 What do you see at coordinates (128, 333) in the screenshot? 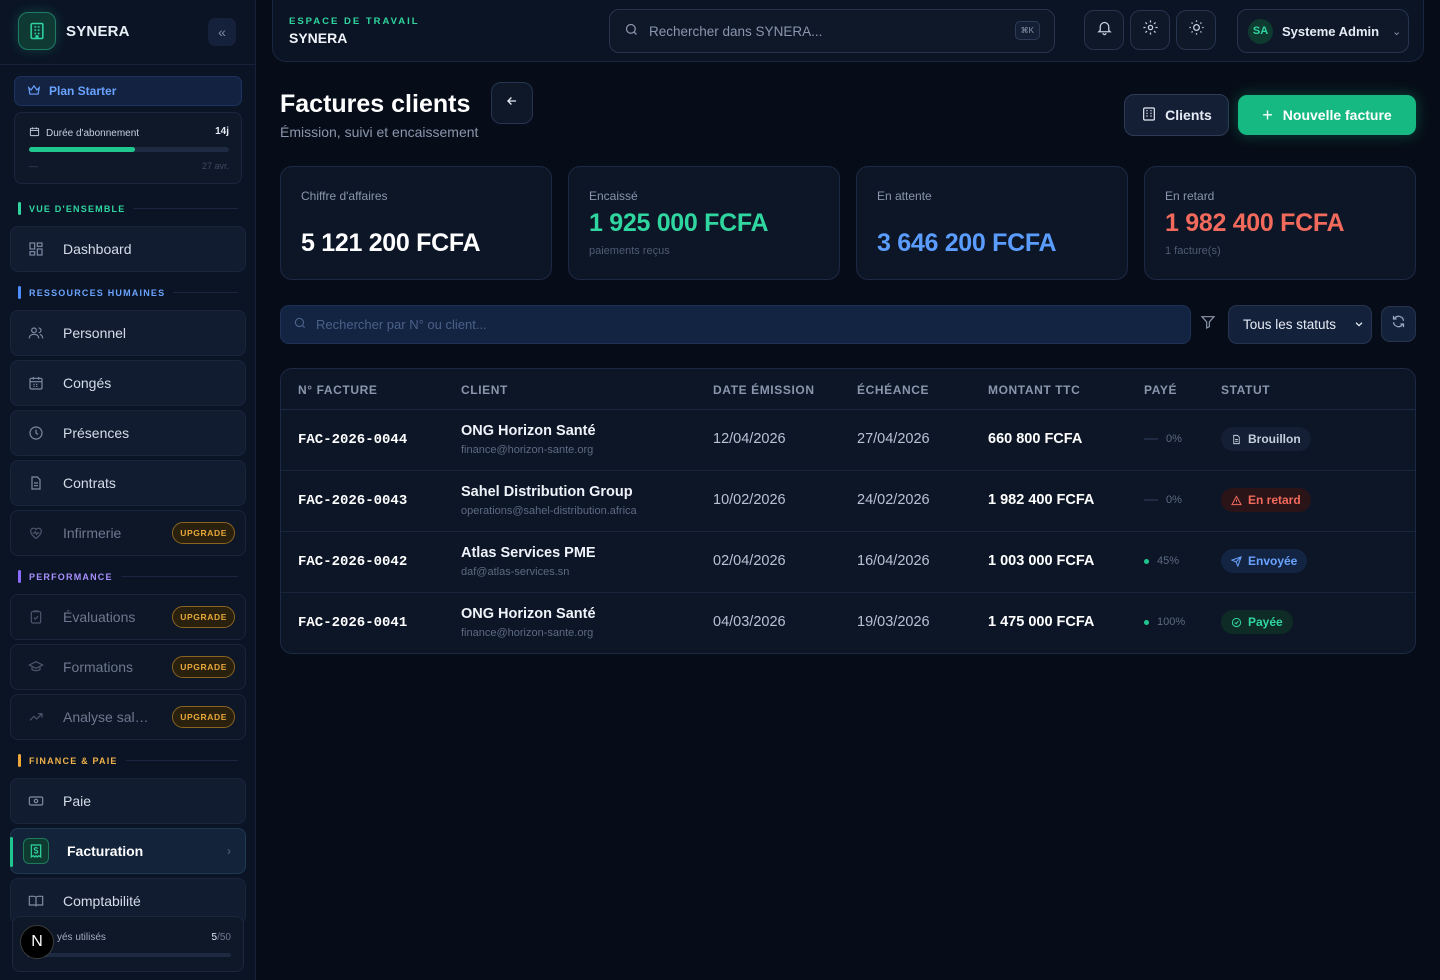
I see `sidebar-item-personnel: Personnel` at bounding box center [128, 333].